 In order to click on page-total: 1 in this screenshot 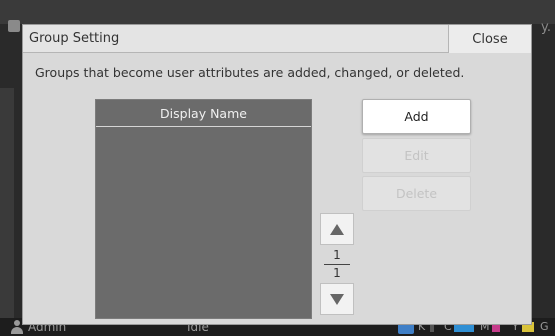, I will do `click(337, 273)`.